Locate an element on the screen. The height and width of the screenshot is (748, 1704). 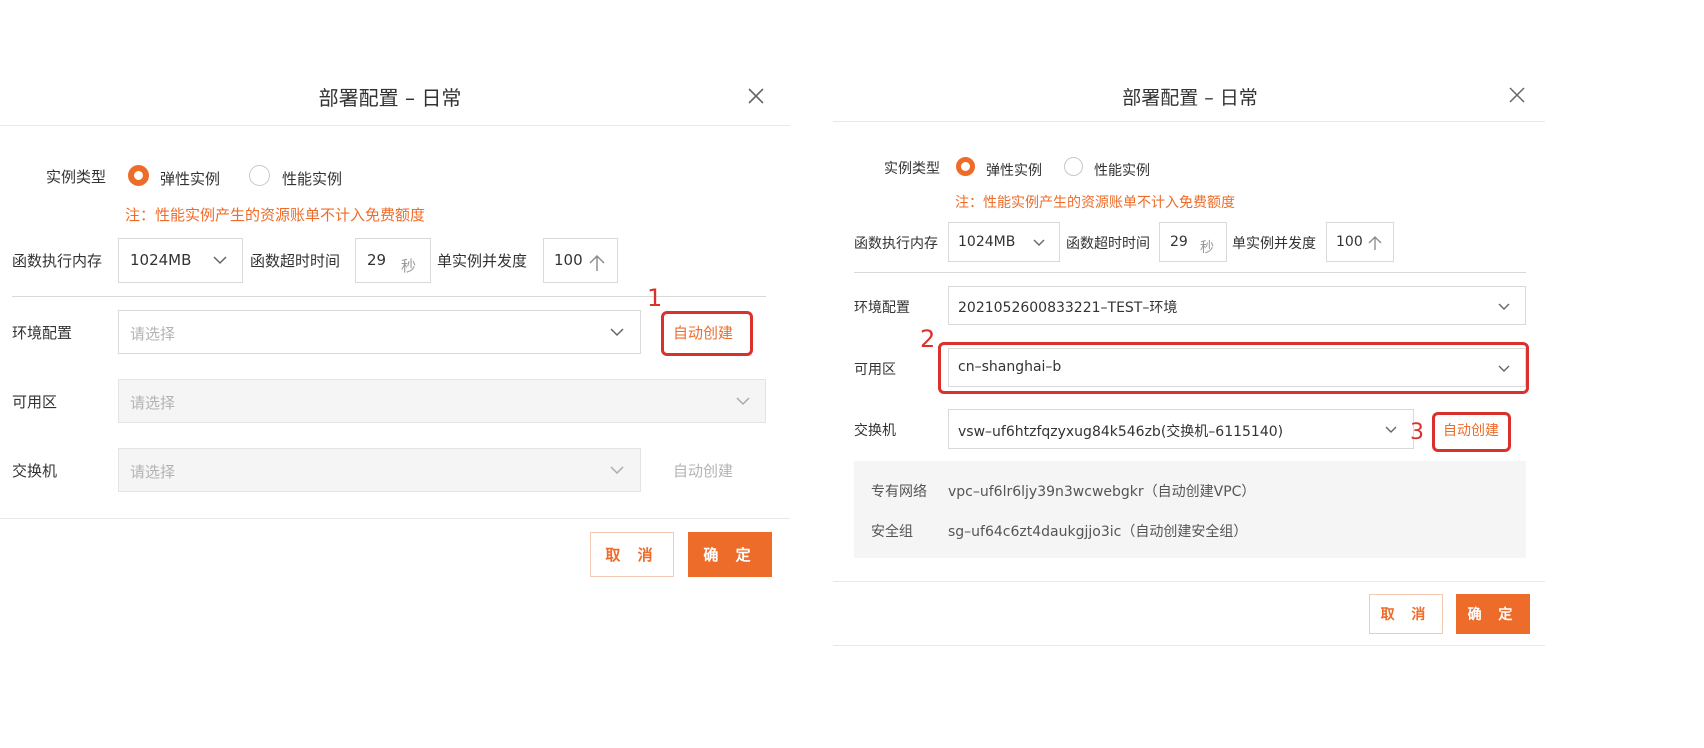
env-select: 2021052600833221–TEST–环境 is located at coordinates (1237, 305).